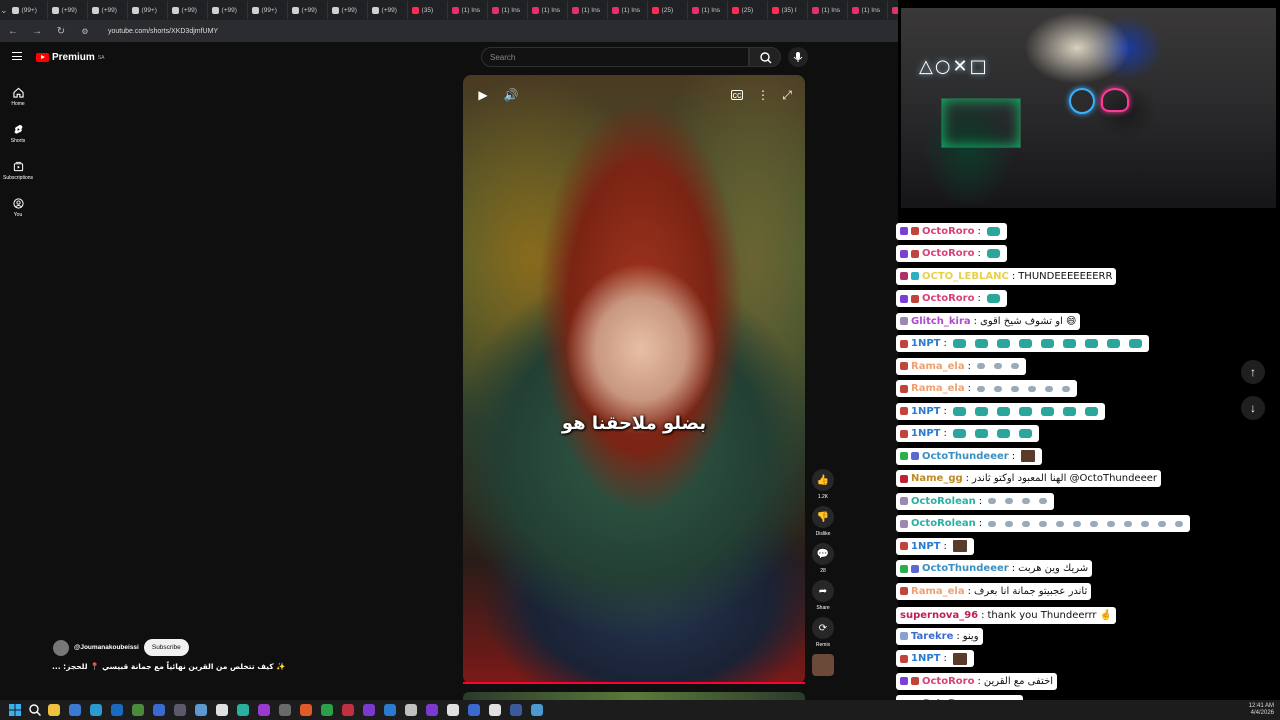 The height and width of the screenshot is (720, 1280). Describe the element at coordinates (483, 95) in the screenshot. I see `play-icon: ▶` at that location.